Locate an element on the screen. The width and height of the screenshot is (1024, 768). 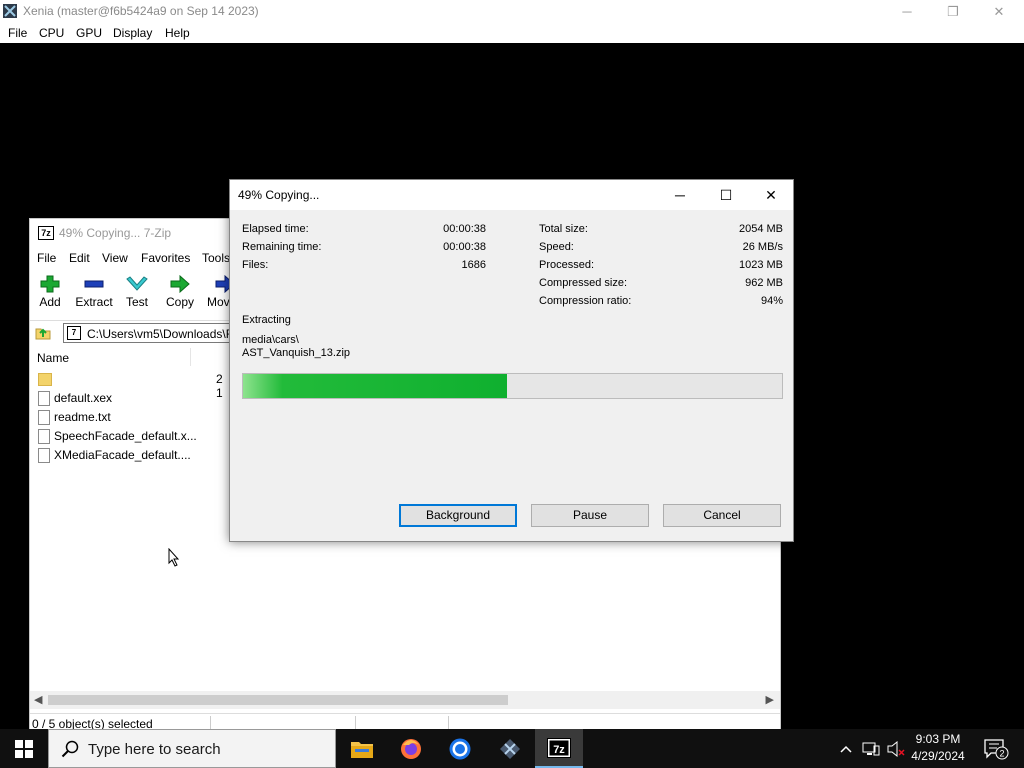
move-arrow-icon is located at coordinates (222, 284).